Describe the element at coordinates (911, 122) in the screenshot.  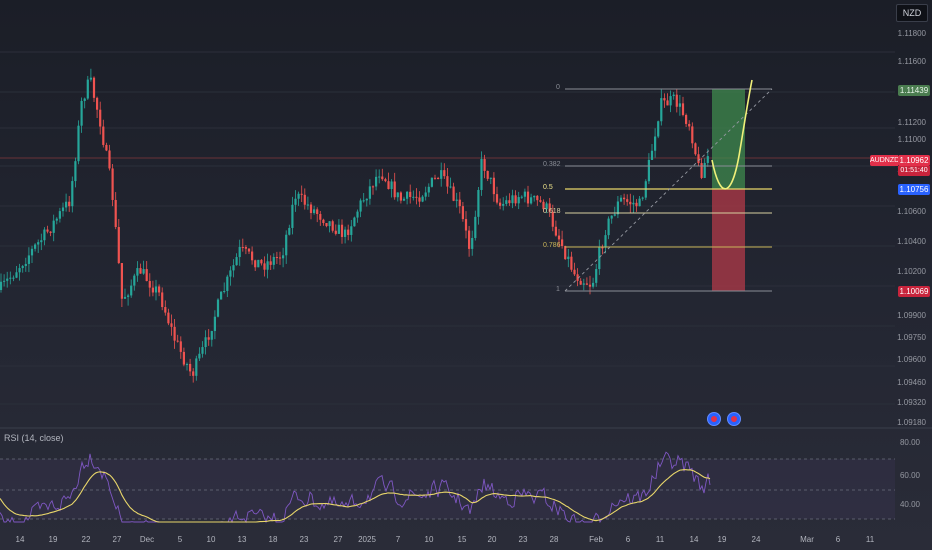
I see `price-axis-label: 1.11200` at that location.